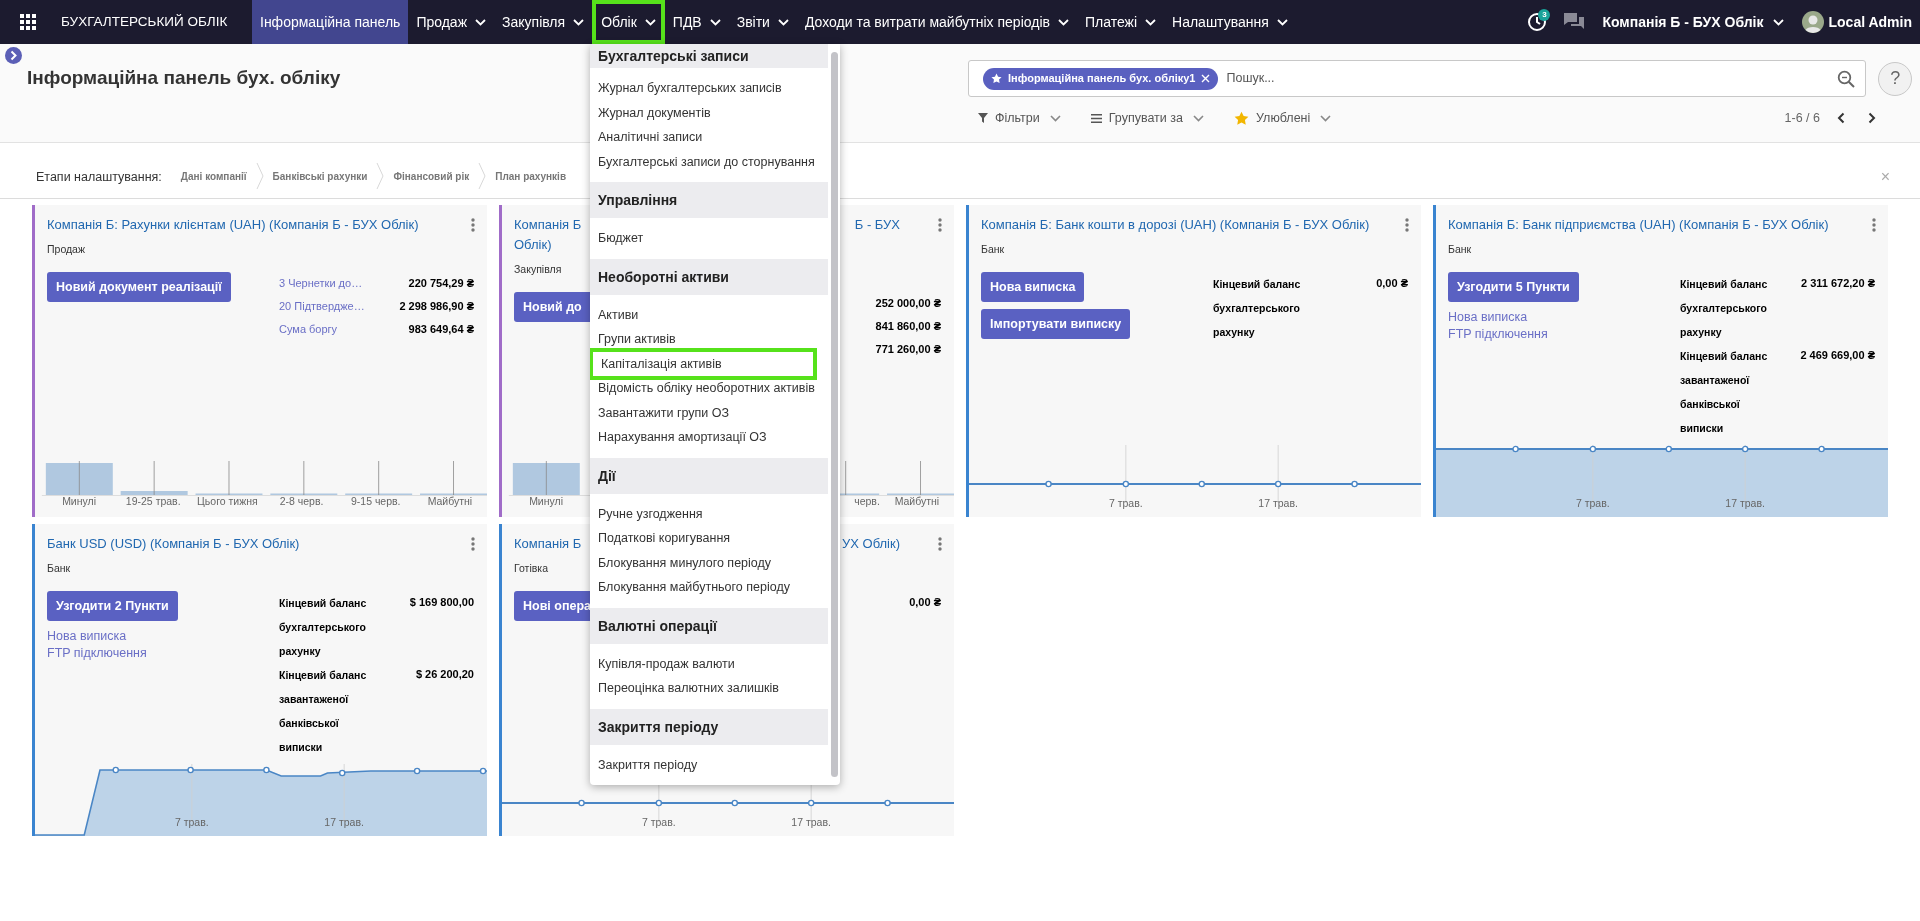 This screenshot has width=1920, height=921. What do you see at coordinates (877, 225) in the screenshot?
I see `card-title-link: Б - БУХ` at bounding box center [877, 225].